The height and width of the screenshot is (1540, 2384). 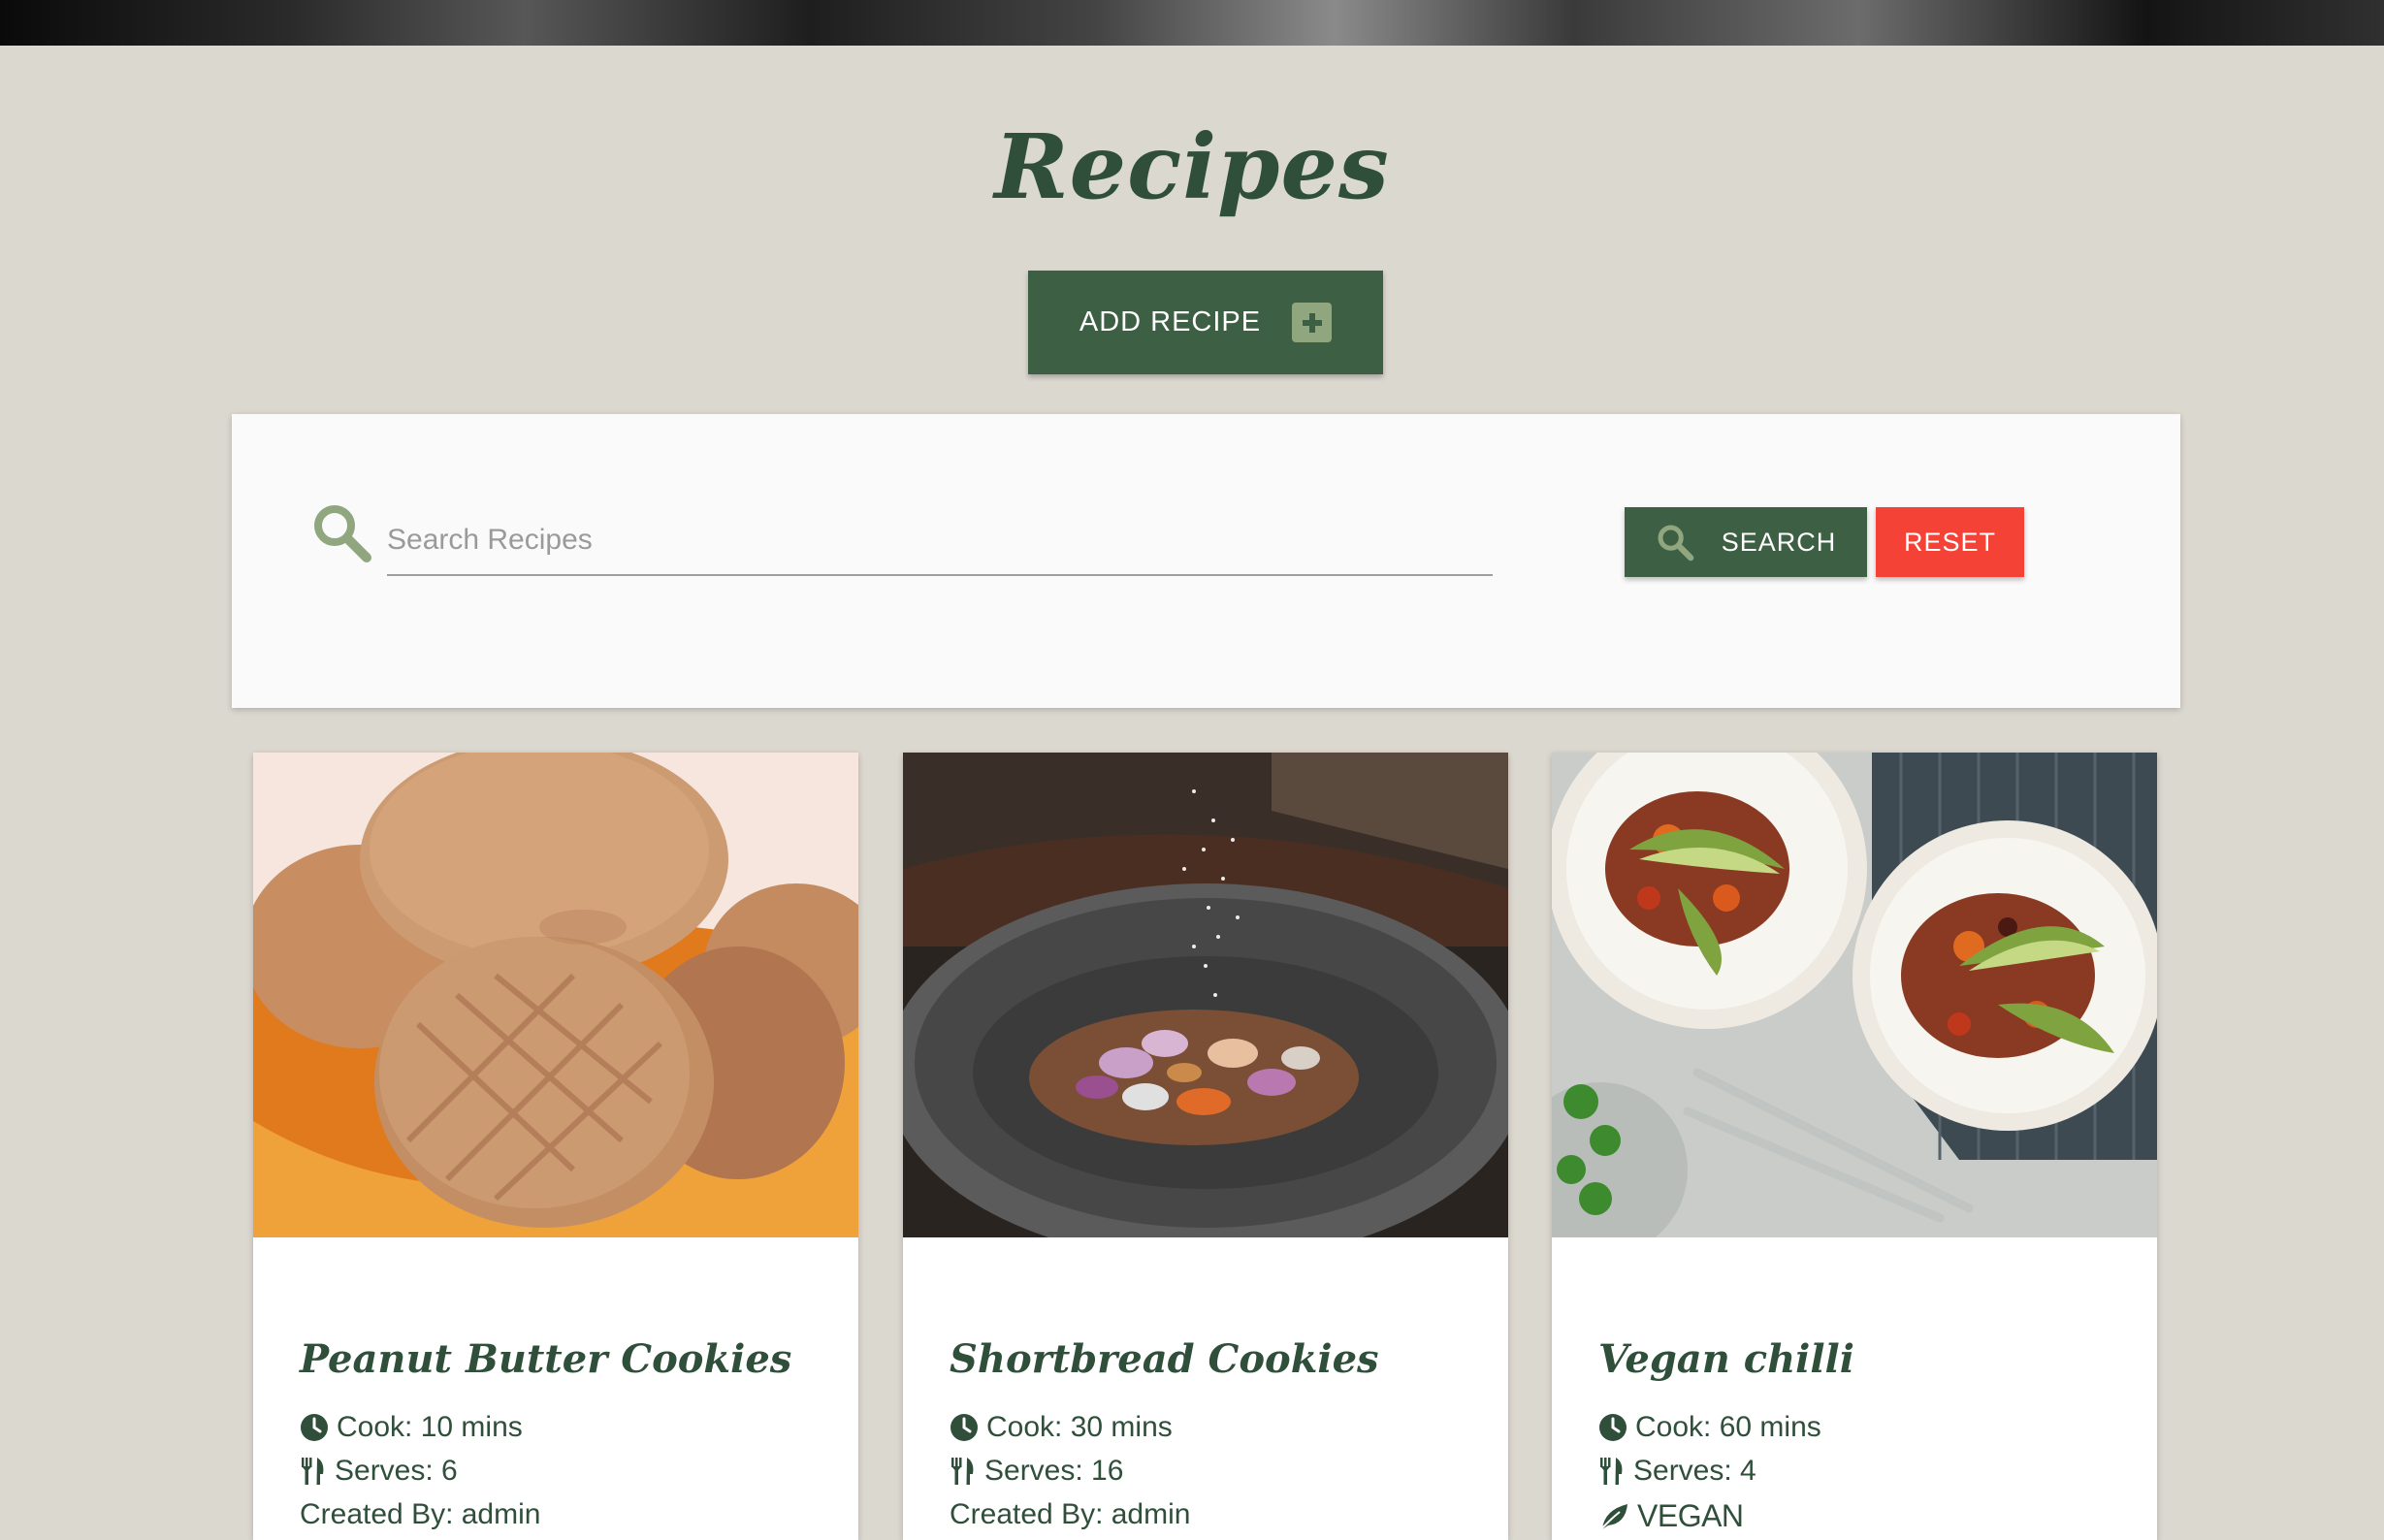 I want to click on serves-row: Serves: 16, so click(x=1036, y=1471).